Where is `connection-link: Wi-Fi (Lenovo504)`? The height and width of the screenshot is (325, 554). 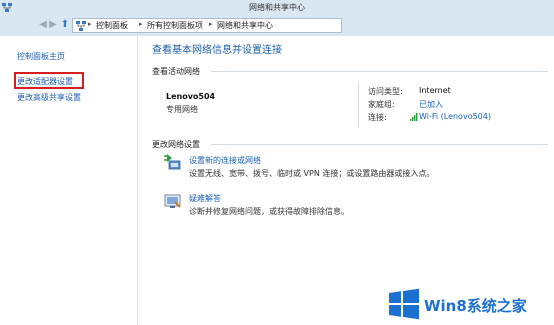 connection-link: Wi-Fi (Lenovo504) is located at coordinates (455, 116).